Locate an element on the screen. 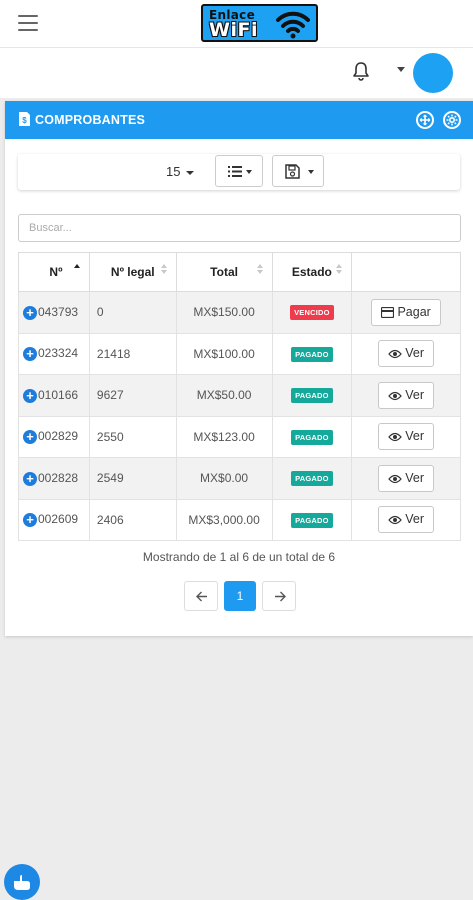  panel-header: $ COMPROBANTES is located at coordinates (239, 120).